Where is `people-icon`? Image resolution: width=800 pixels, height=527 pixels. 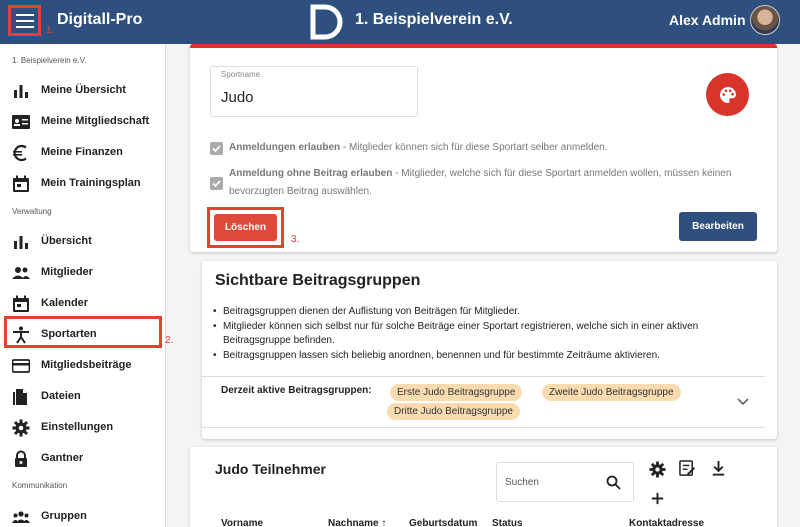
people-icon is located at coordinates (21, 273).